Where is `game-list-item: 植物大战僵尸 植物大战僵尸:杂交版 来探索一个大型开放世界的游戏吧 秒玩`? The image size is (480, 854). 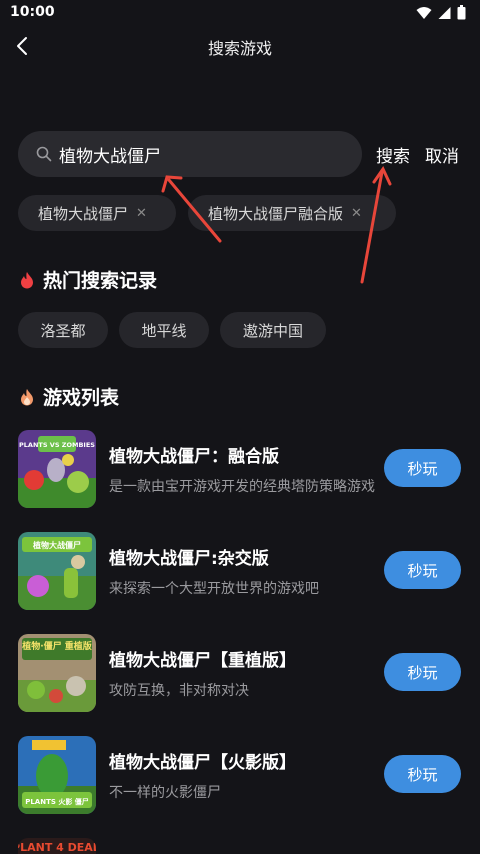 game-list-item: 植物大战僵尸 植物大战僵尸:杂交版 来探索一个大型开放世界的游戏吧 秒玩 is located at coordinates (243, 573).